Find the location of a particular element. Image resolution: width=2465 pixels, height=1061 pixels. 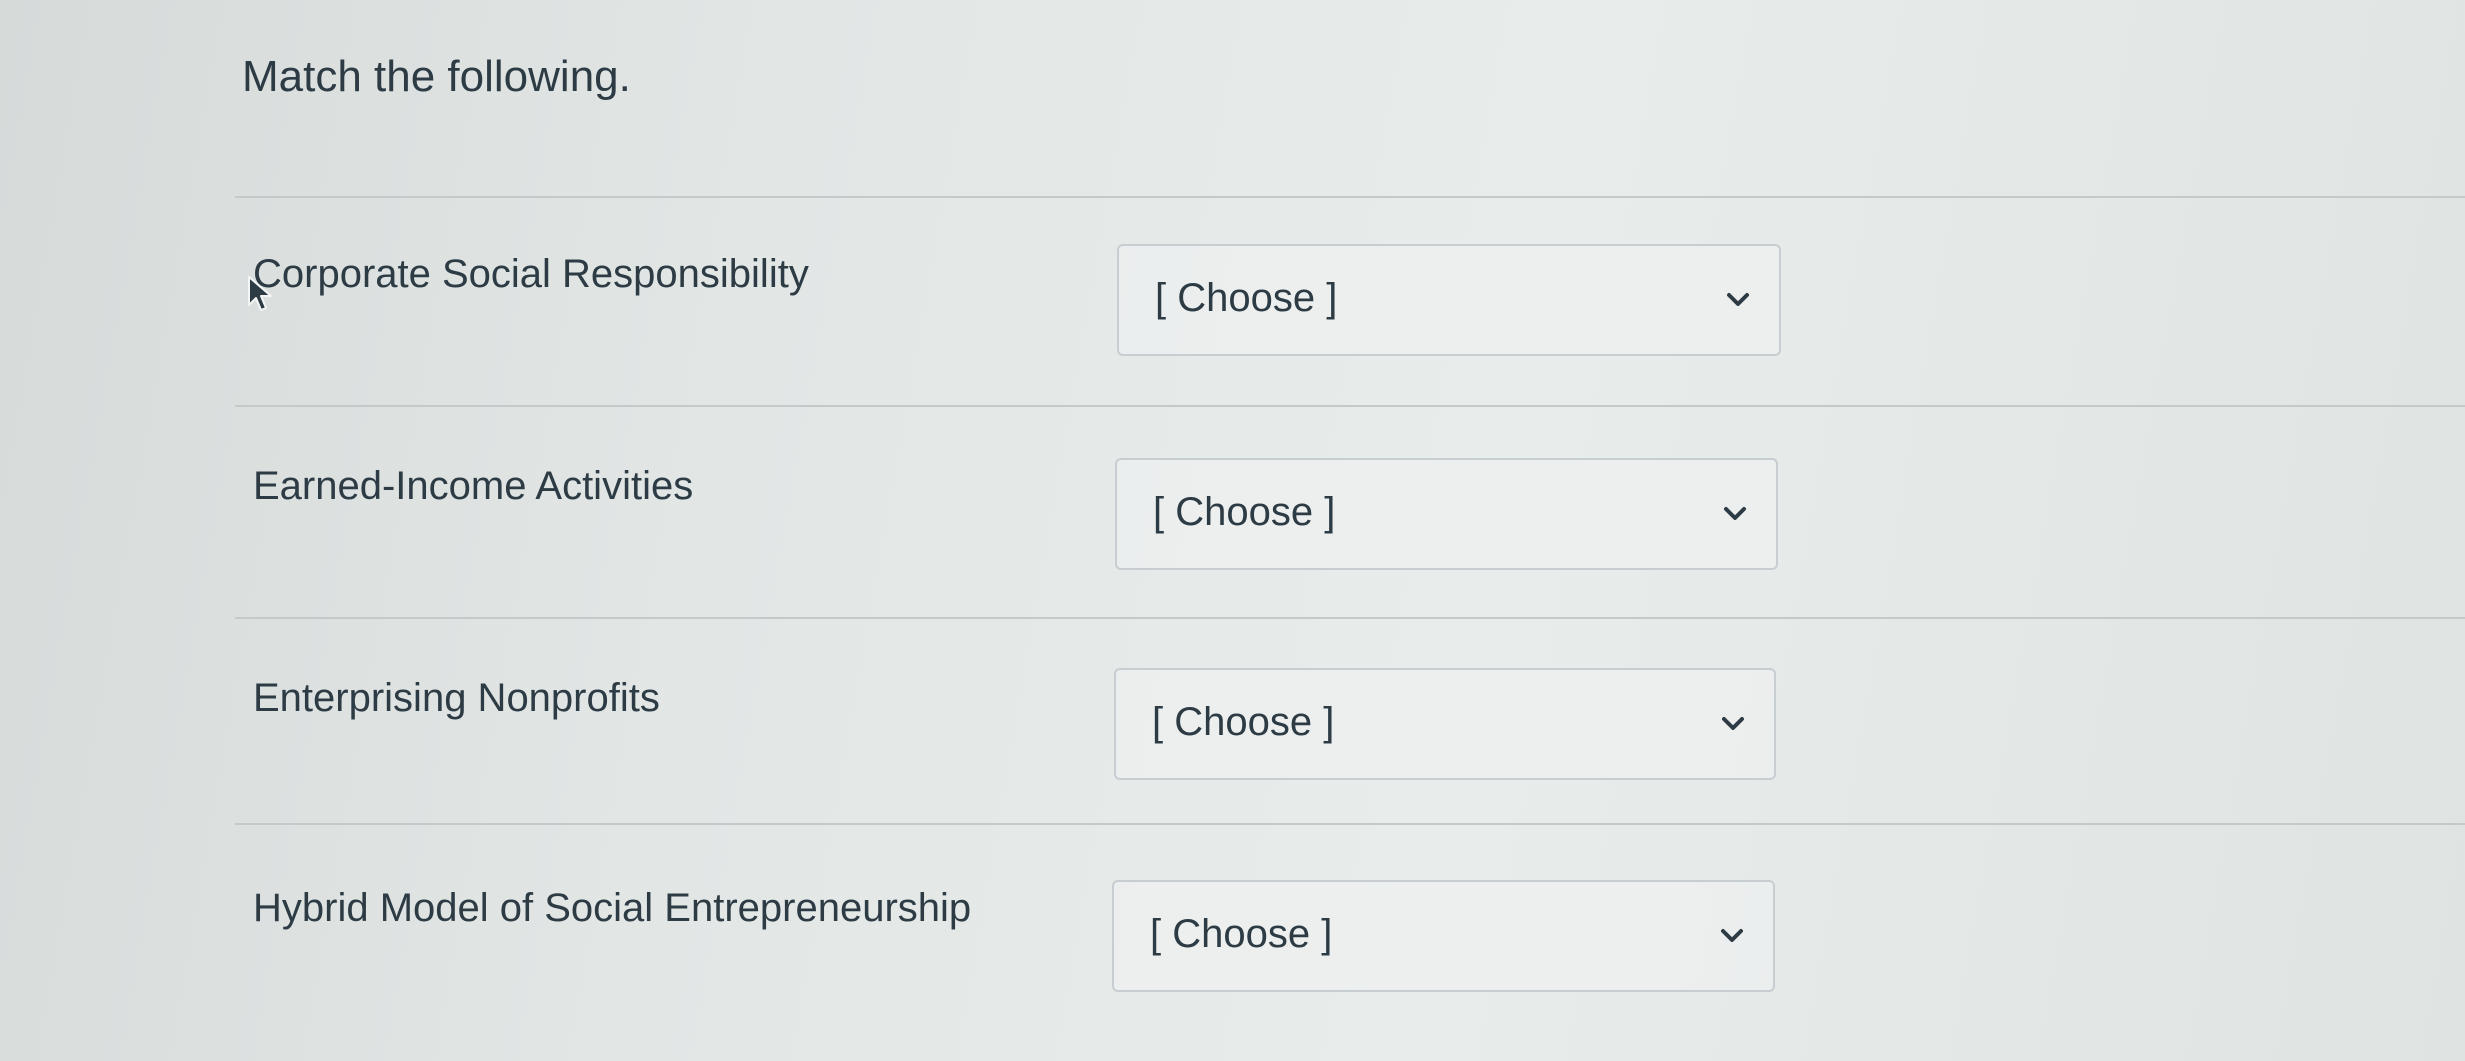

match-row: Enterprising Nonprofits [ Choose ] is located at coordinates (1335, 733).